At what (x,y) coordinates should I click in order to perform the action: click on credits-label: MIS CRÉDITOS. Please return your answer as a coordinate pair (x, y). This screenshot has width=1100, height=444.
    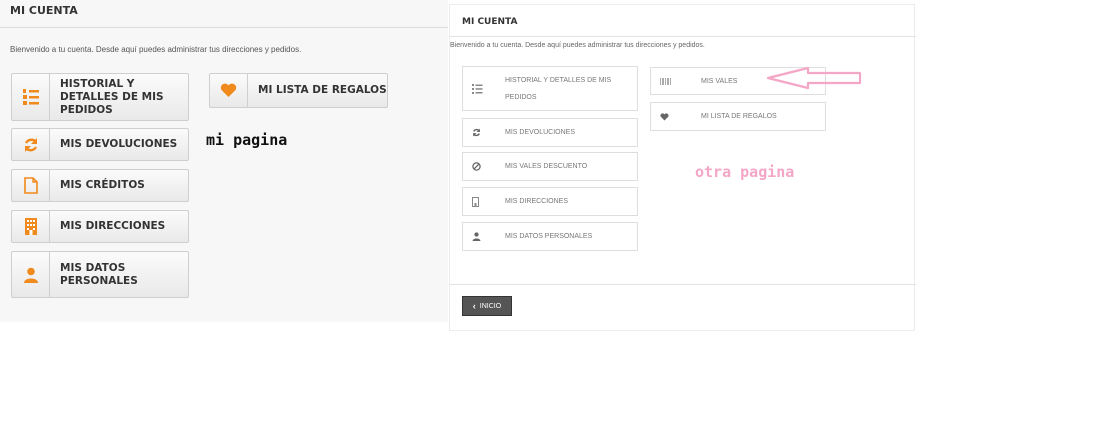
    Looking at the image, I should click on (102, 185).